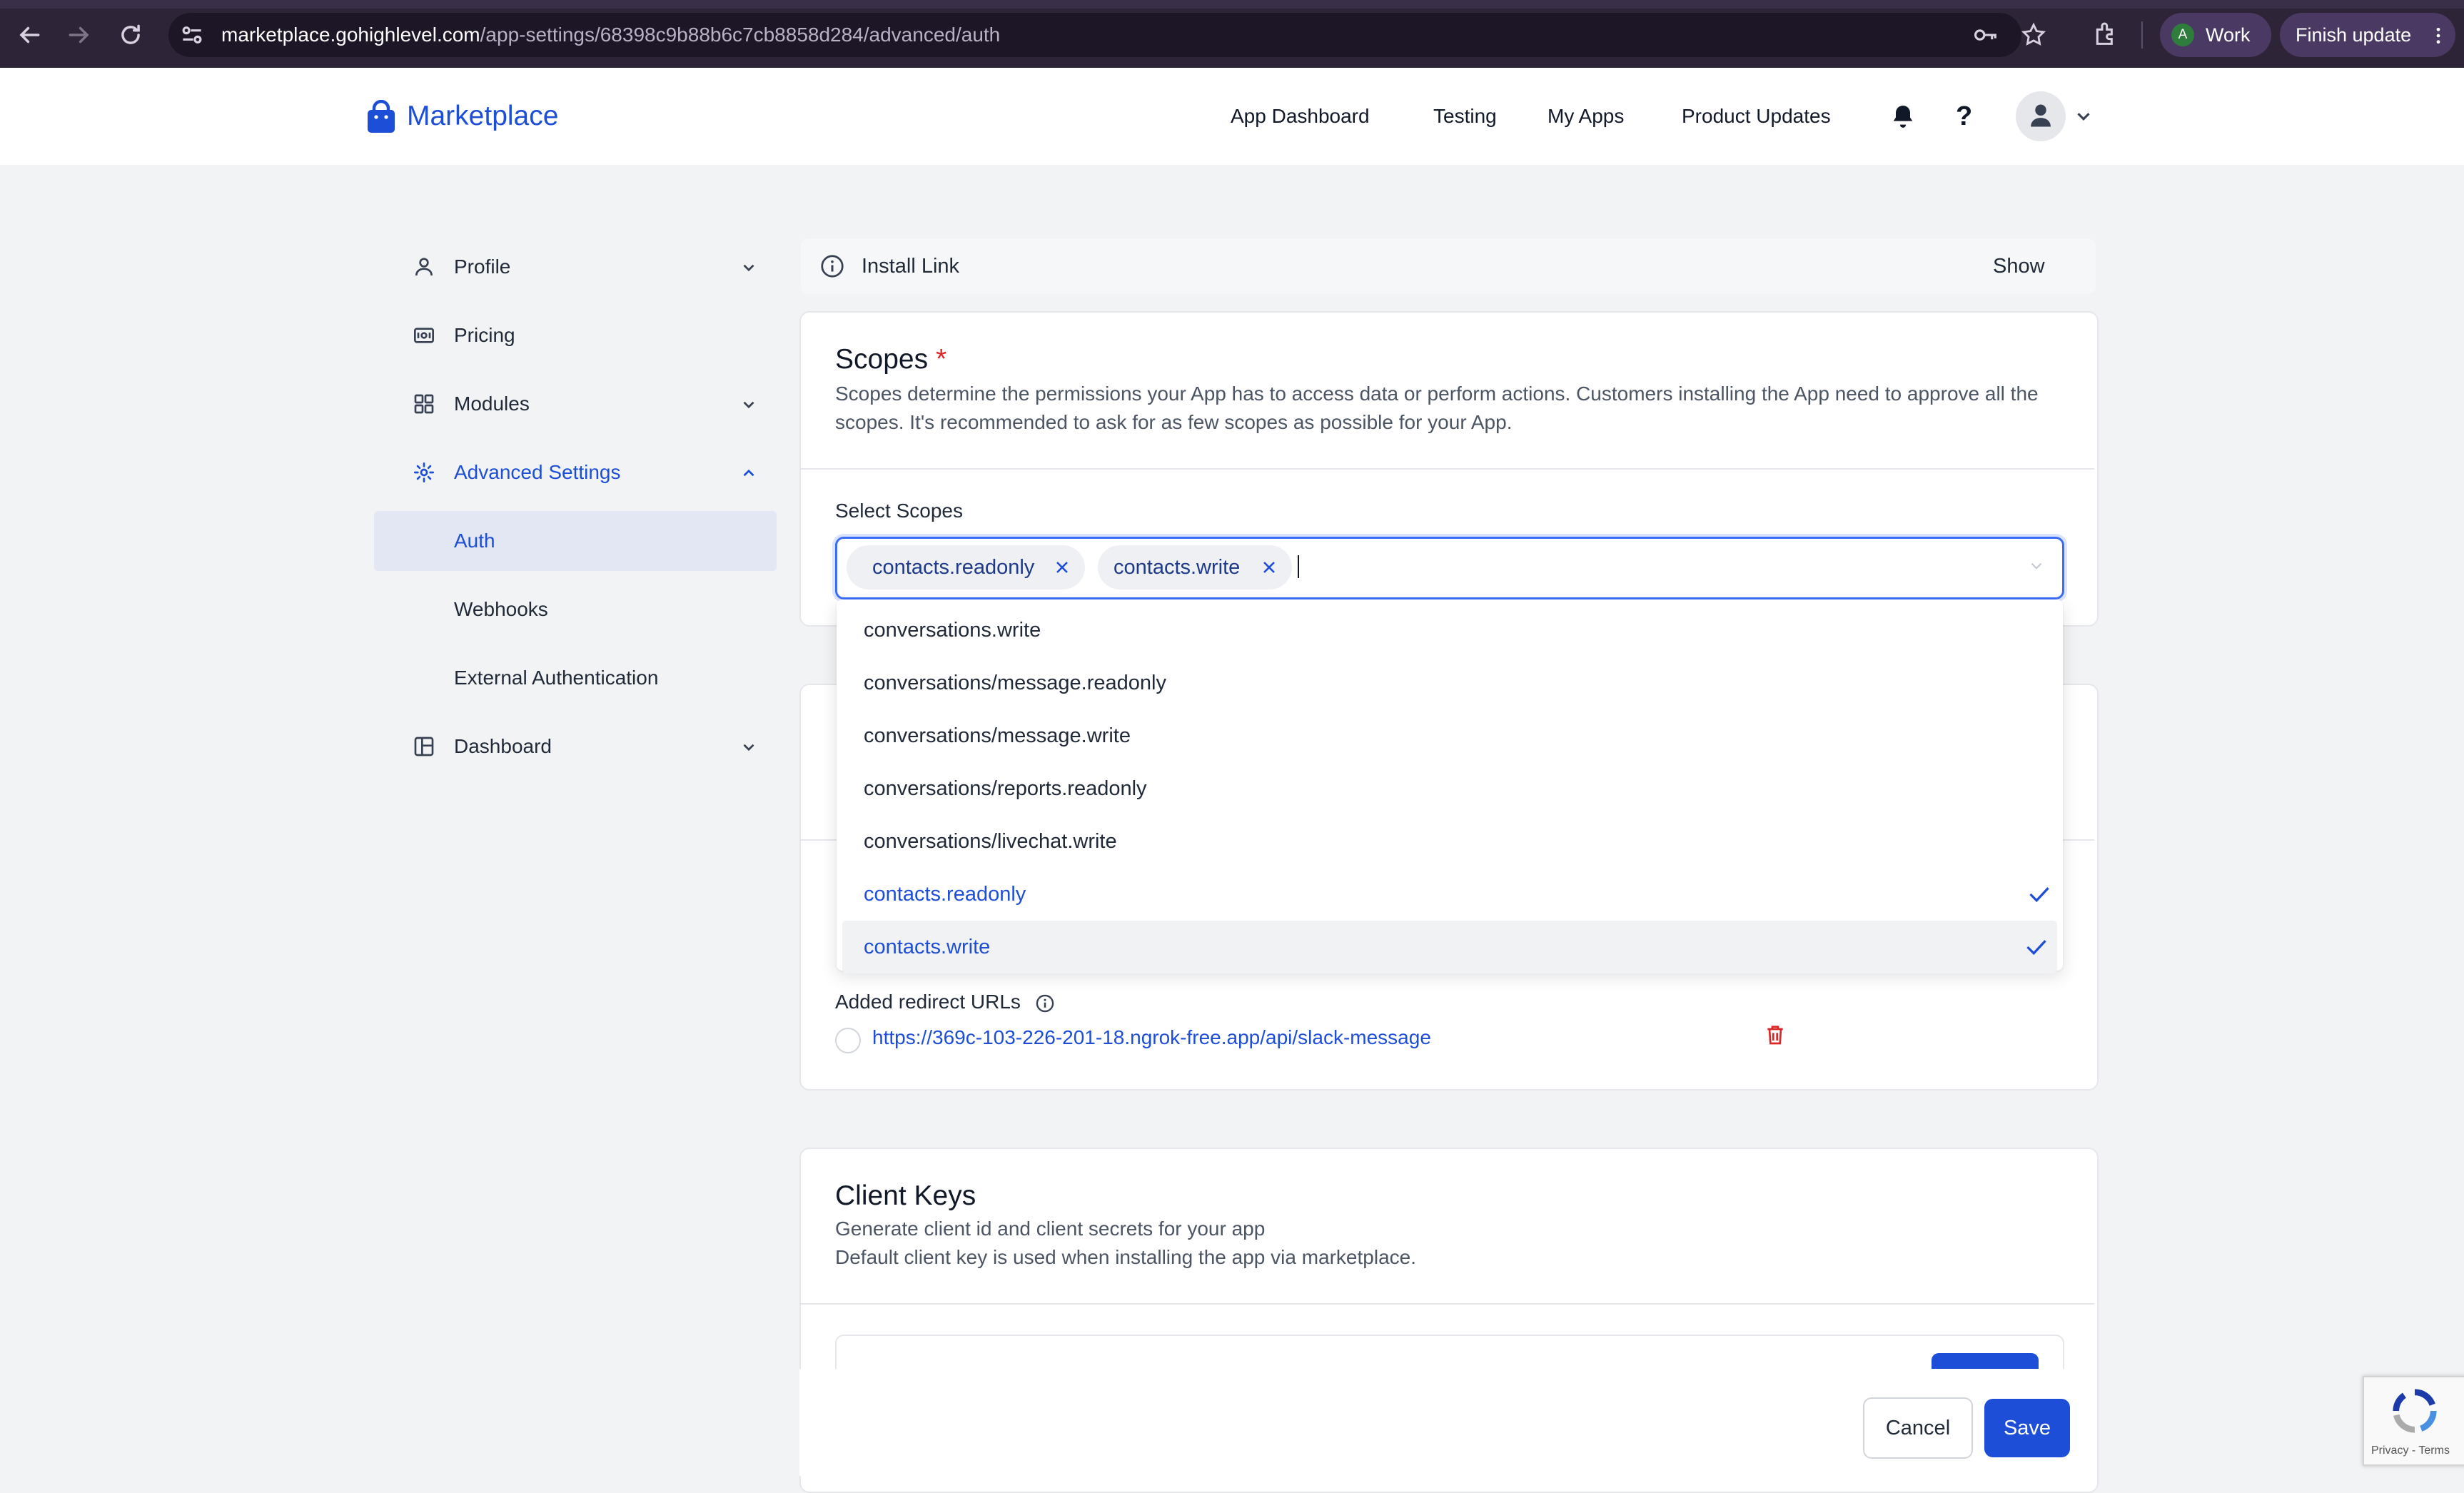 The height and width of the screenshot is (1493, 2464). I want to click on sidebar-item-pricing: Pricing, so click(575, 335).